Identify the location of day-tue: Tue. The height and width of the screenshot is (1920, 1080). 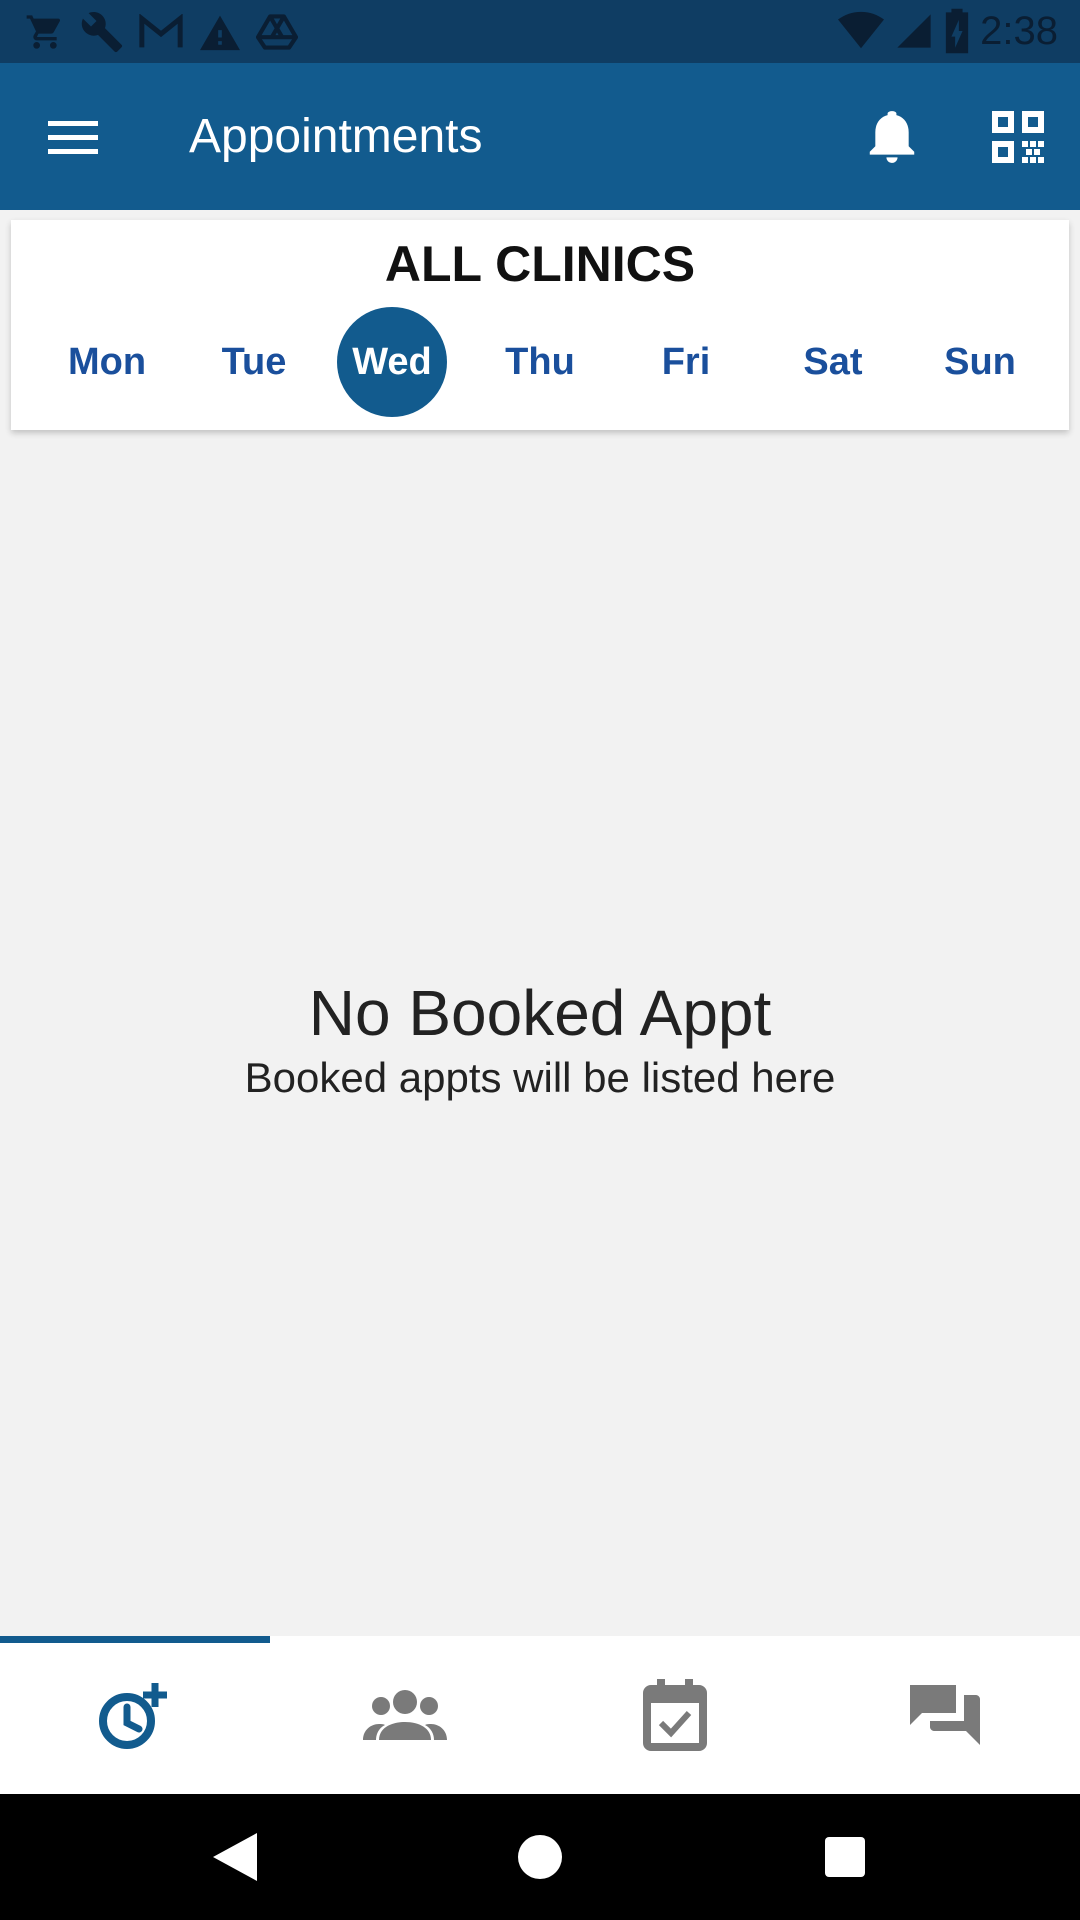
(254, 362).